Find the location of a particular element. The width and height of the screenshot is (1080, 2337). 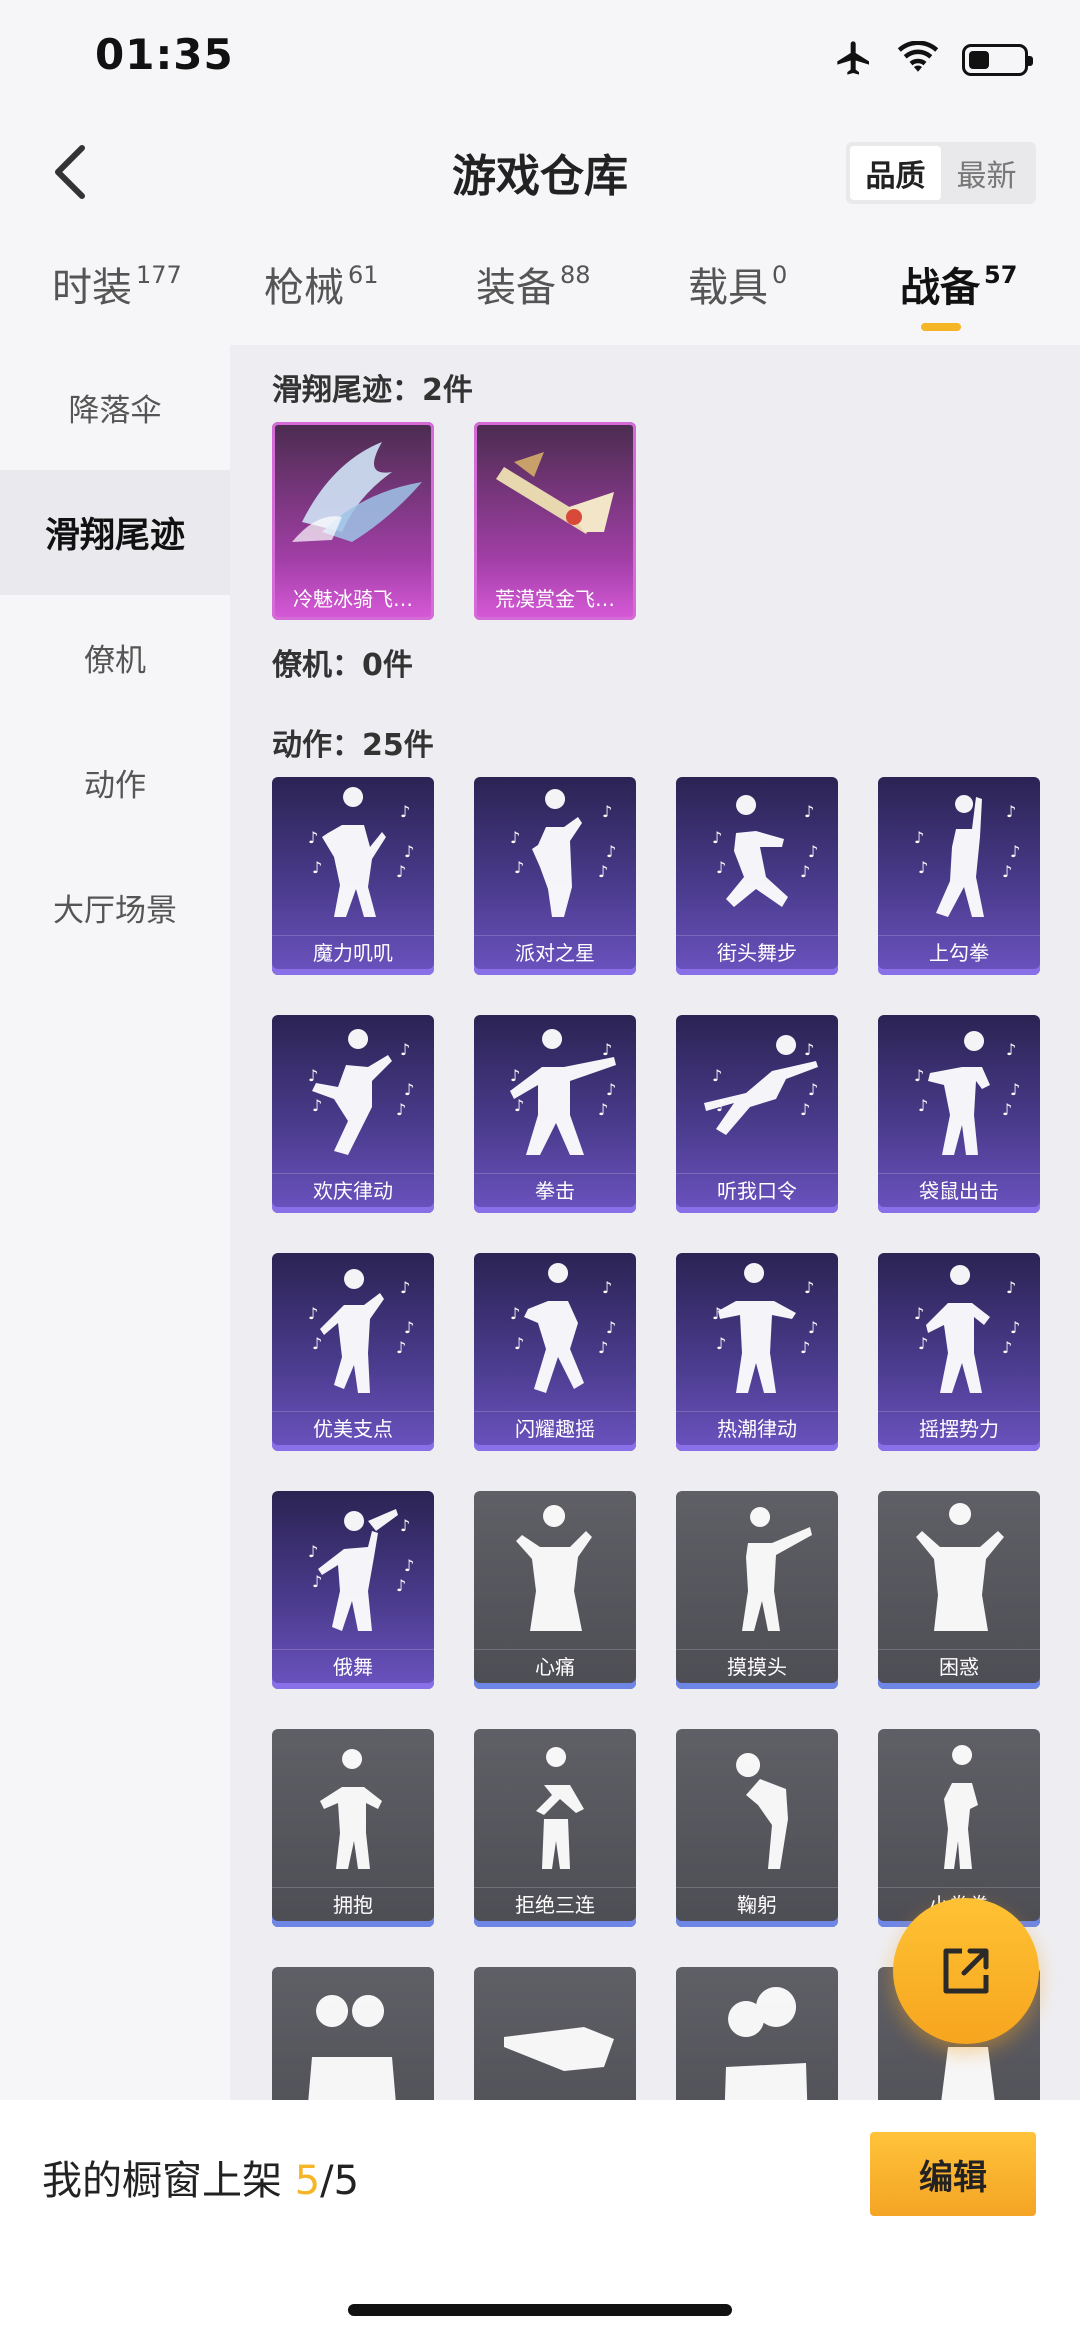

section-title-glide: 滑翔尾迹：2件 is located at coordinates (372, 390).